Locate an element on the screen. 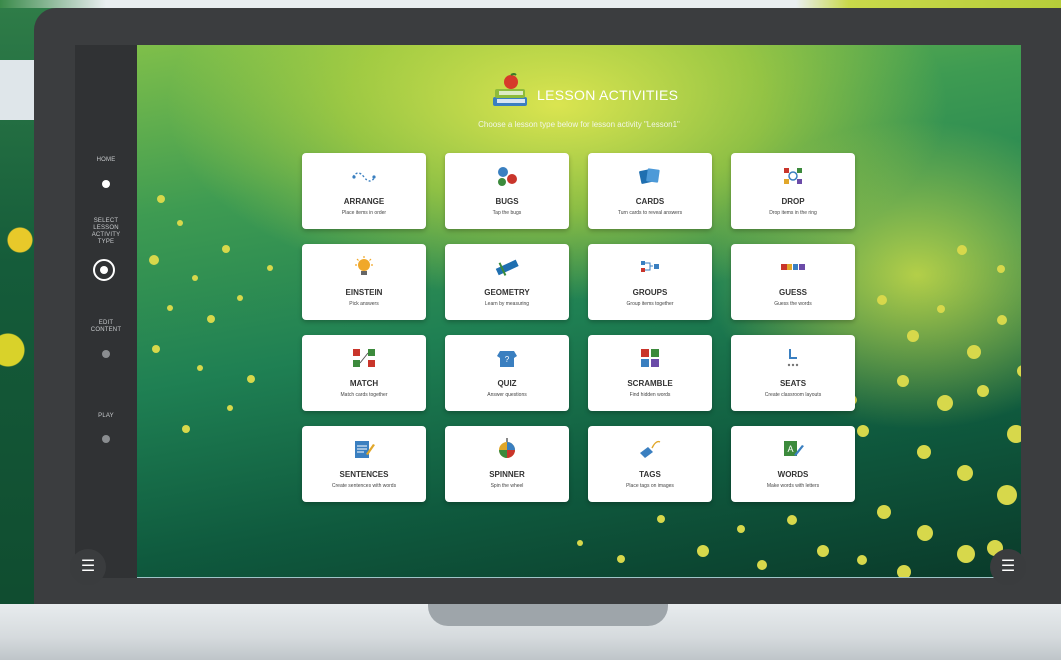 This screenshot has width=1061, height=660. activity-card-sentences: SENTENCES Create sentences with words is located at coordinates (364, 464).